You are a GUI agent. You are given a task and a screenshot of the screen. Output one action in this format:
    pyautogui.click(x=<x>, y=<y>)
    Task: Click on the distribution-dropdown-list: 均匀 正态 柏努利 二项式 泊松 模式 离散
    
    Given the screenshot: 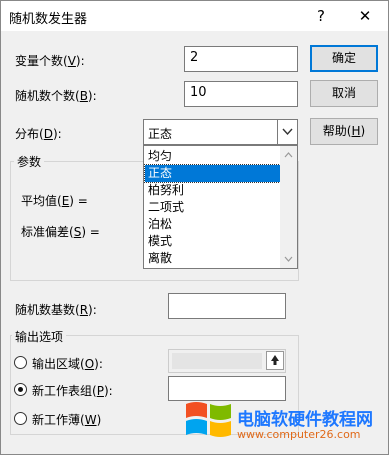 What is the action you would take?
    pyautogui.click(x=220, y=207)
    